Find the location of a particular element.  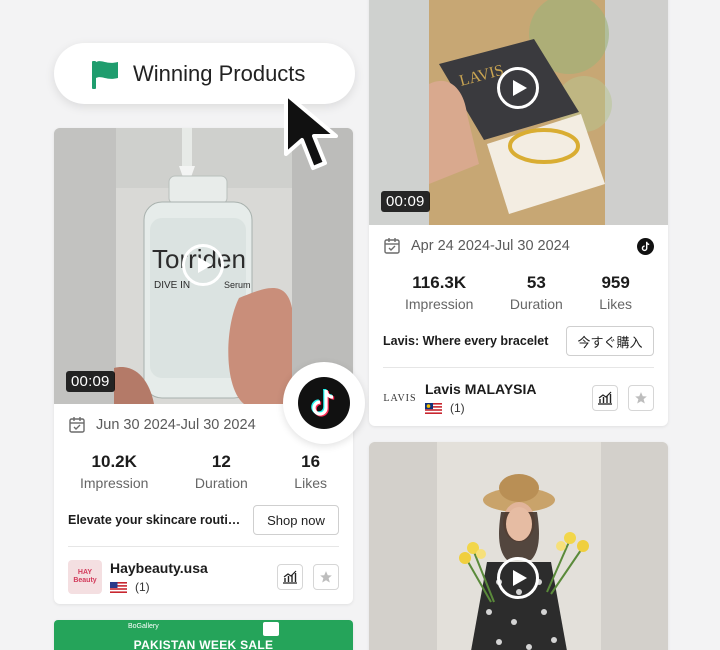

video-thumbnail is located at coordinates (518, 546).